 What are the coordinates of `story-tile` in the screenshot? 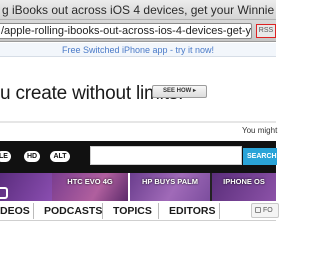 It's located at (26, 187).